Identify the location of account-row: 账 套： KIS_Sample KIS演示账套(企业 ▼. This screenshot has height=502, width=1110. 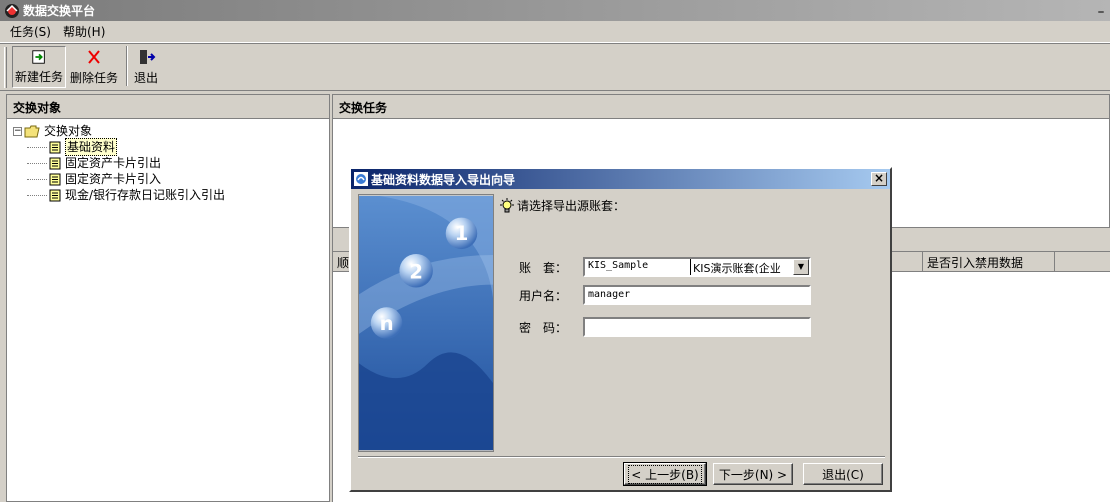
(665, 267).